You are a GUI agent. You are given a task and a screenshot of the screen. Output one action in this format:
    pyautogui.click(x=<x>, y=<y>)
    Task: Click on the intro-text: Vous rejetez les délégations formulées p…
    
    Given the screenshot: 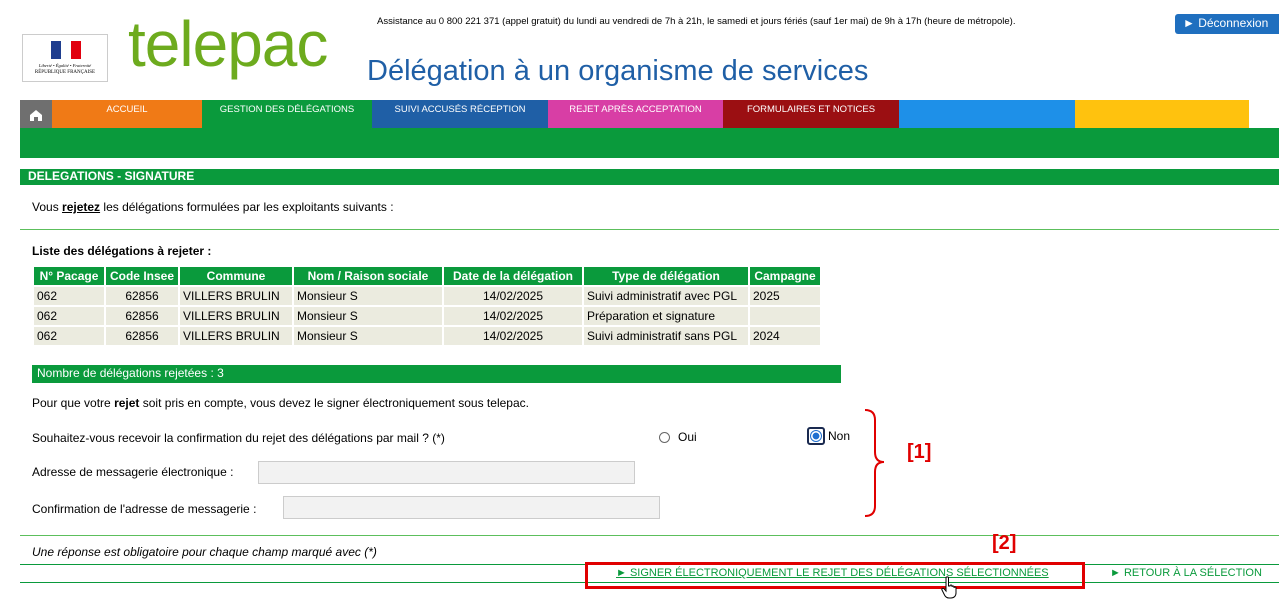 What is the action you would take?
    pyautogui.click(x=213, y=207)
    